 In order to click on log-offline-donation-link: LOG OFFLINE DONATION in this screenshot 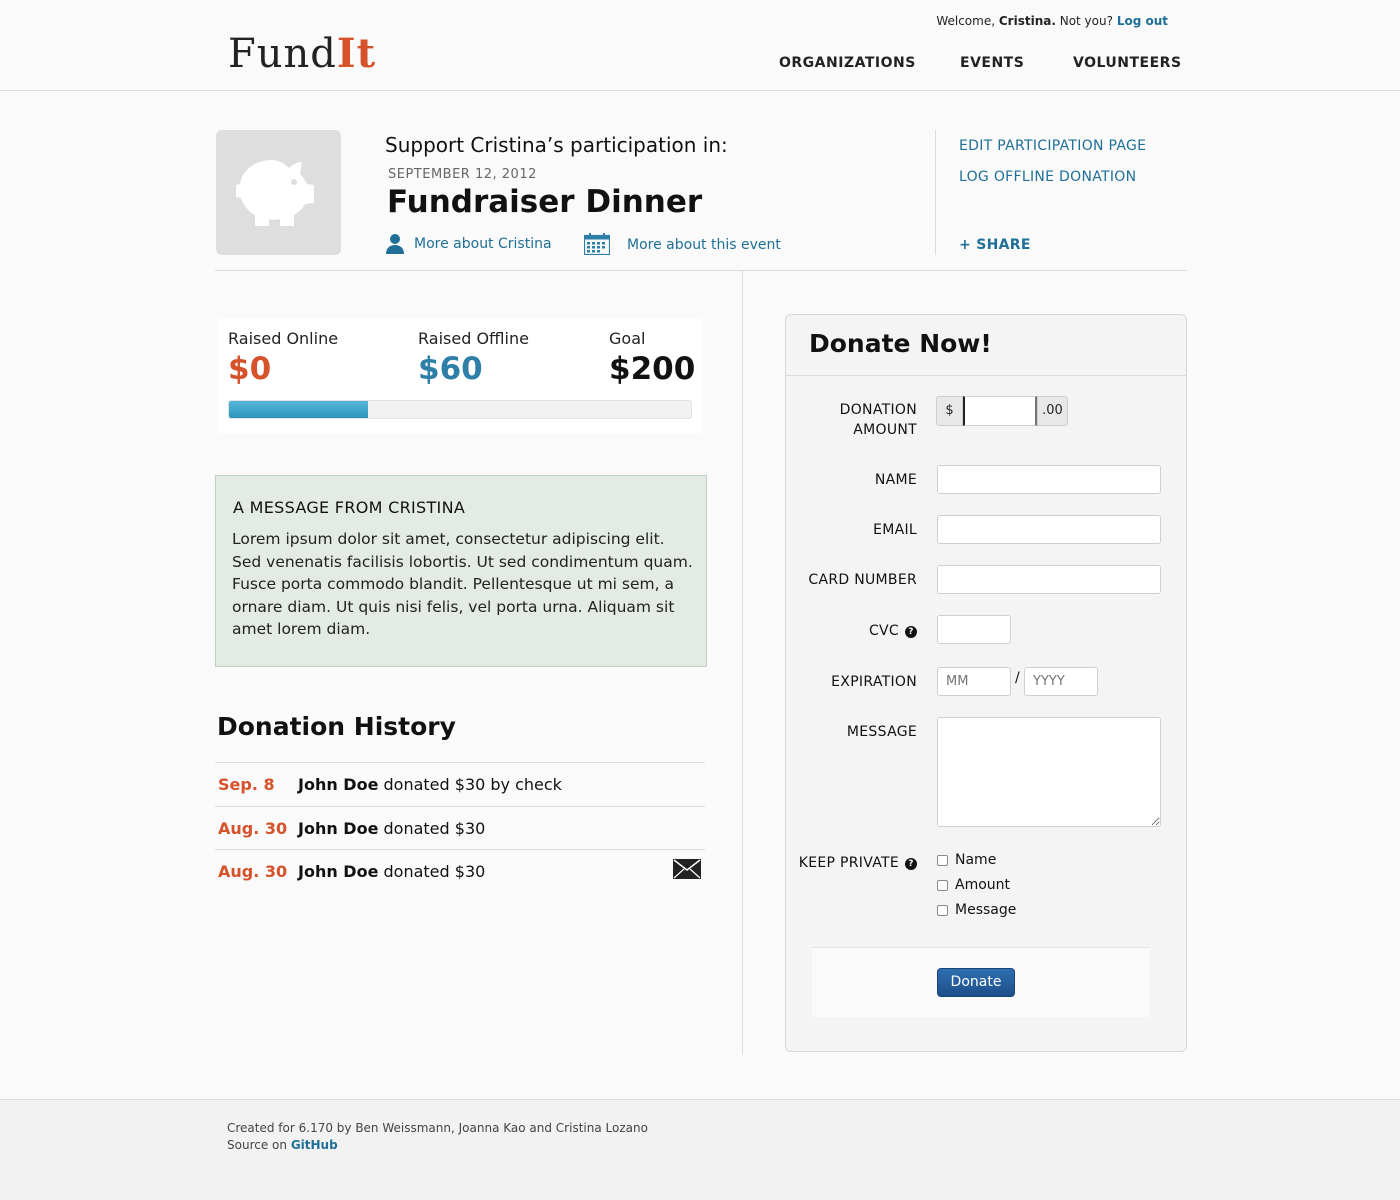, I will do `click(1047, 177)`.